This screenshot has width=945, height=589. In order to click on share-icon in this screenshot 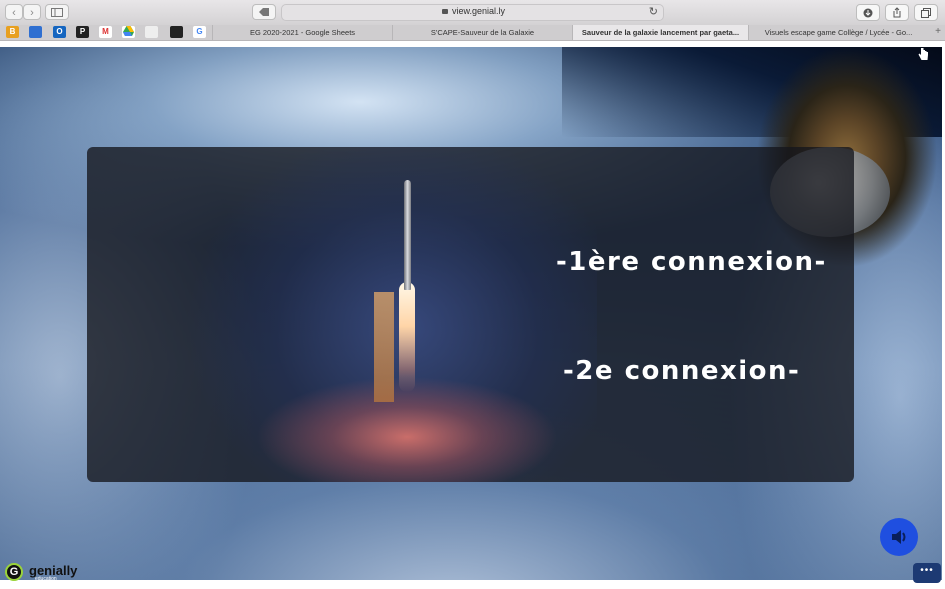, I will do `click(897, 12)`.